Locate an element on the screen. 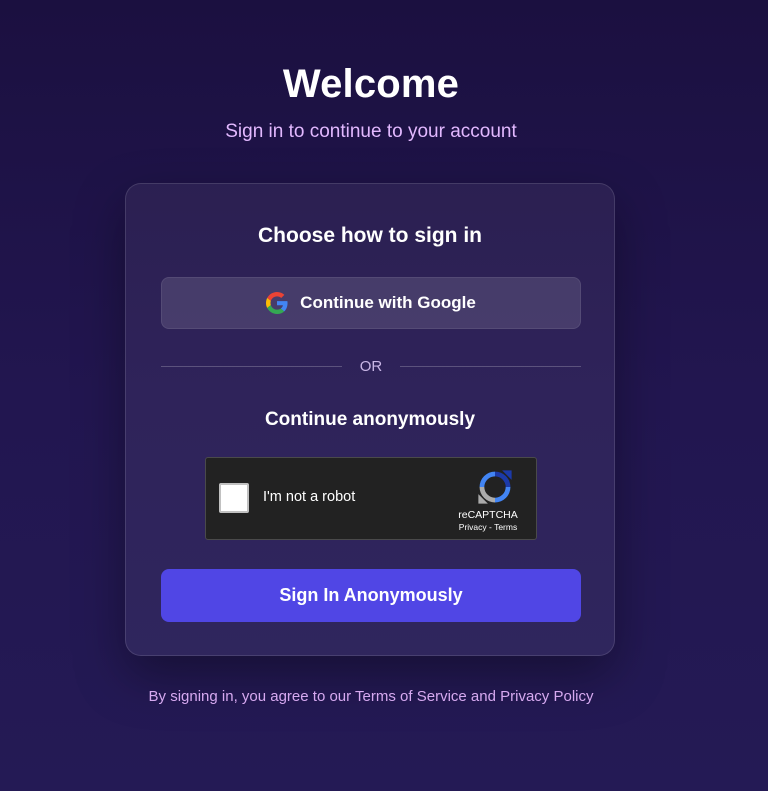  divider-text: OR is located at coordinates (371, 366).